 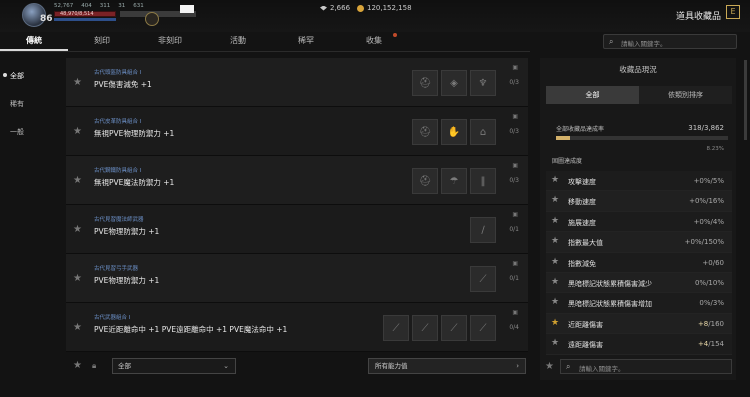 What do you see at coordinates (716, 344) in the screenshot?
I see `stat-value-max: /154` at bounding box center [716, 344].